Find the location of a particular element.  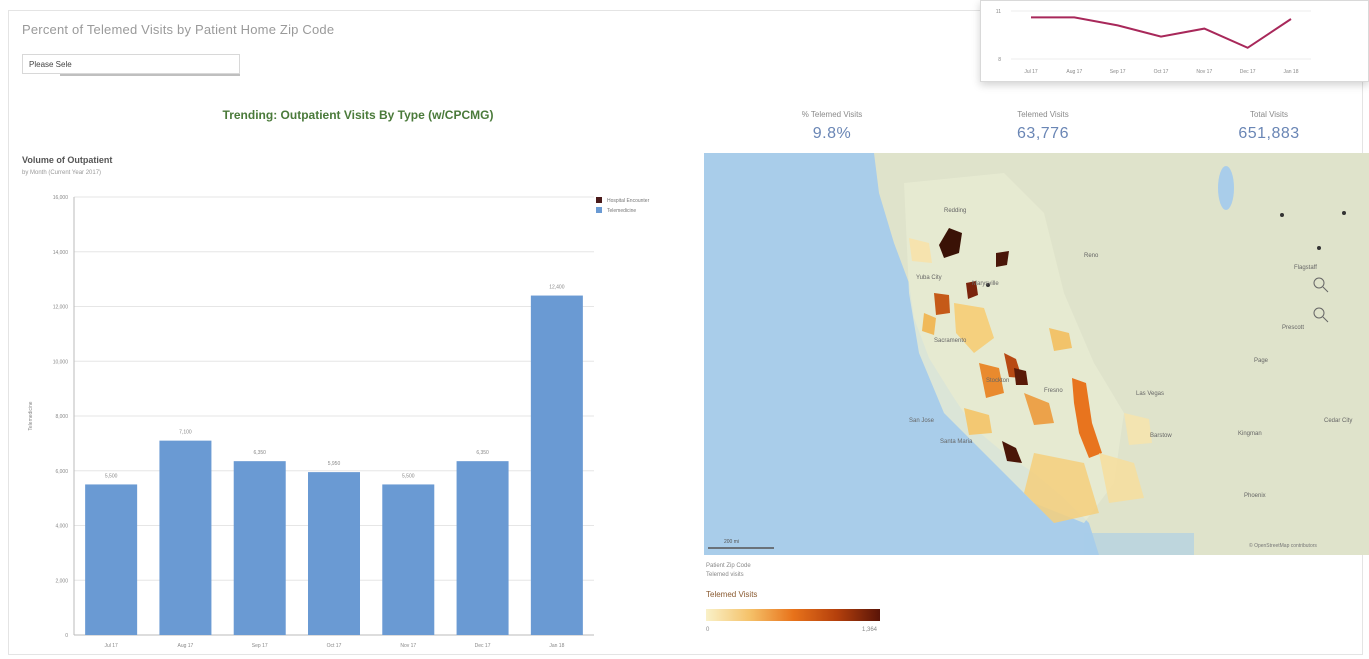

map-place-label: Redding is located at coordinates (955, 211).